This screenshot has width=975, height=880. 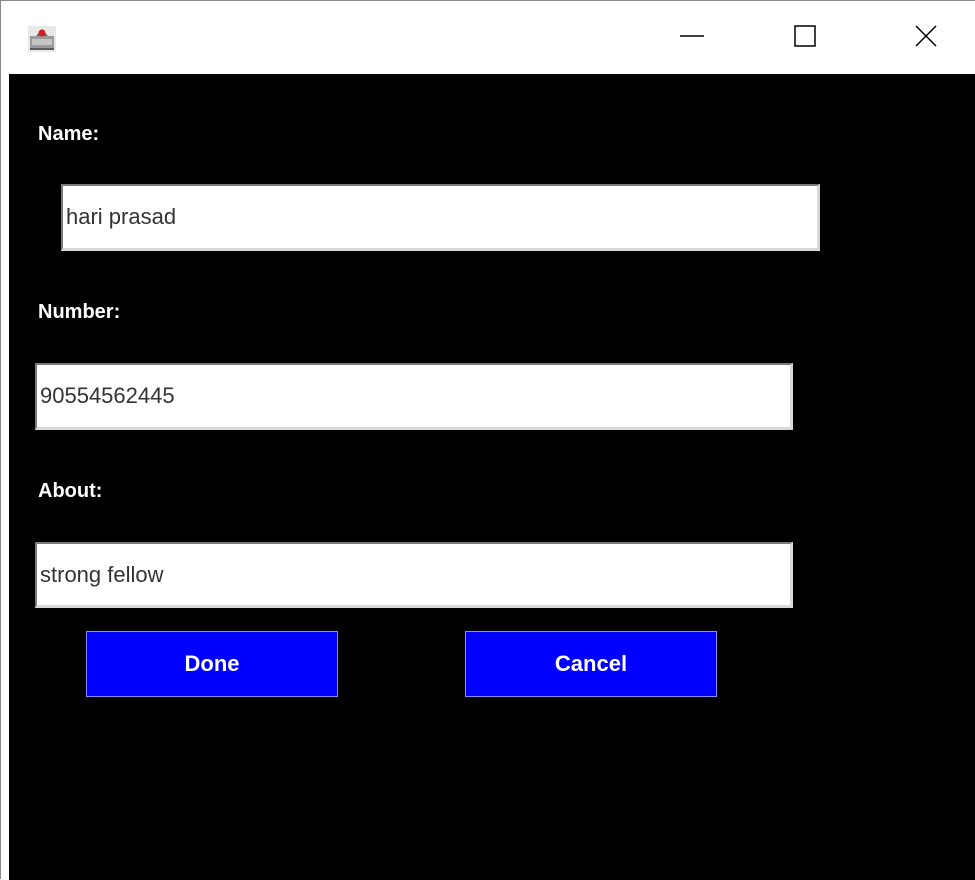 I want to click on cancel-button: Cancel, so click(x=591, y=664).